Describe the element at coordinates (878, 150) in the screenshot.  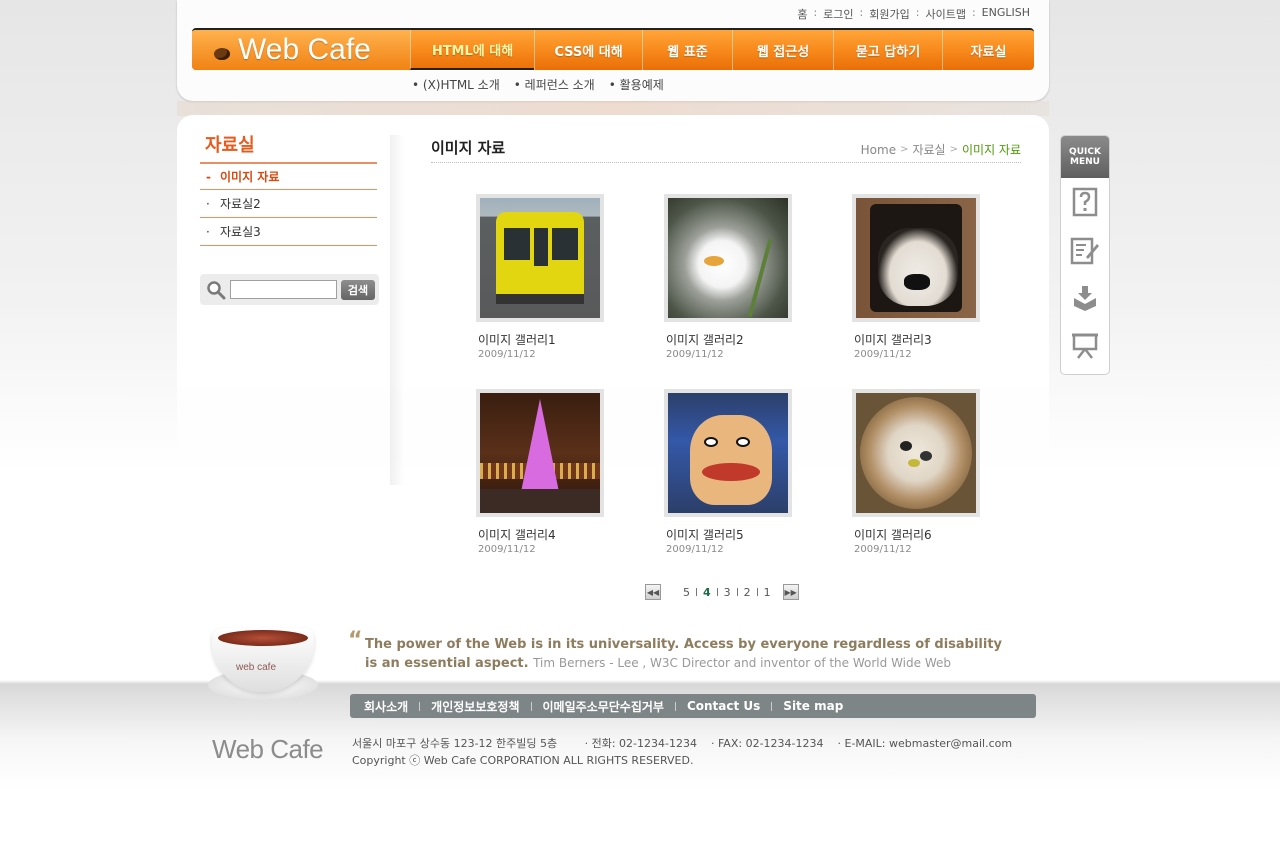
I see `breadcrumb-home: Home` at that location.